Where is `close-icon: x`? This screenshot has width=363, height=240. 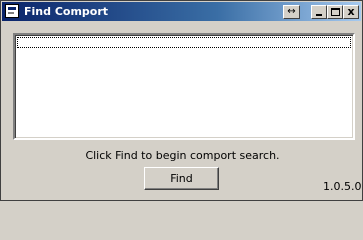
close-icon: x is located at coordinates (351, 11).